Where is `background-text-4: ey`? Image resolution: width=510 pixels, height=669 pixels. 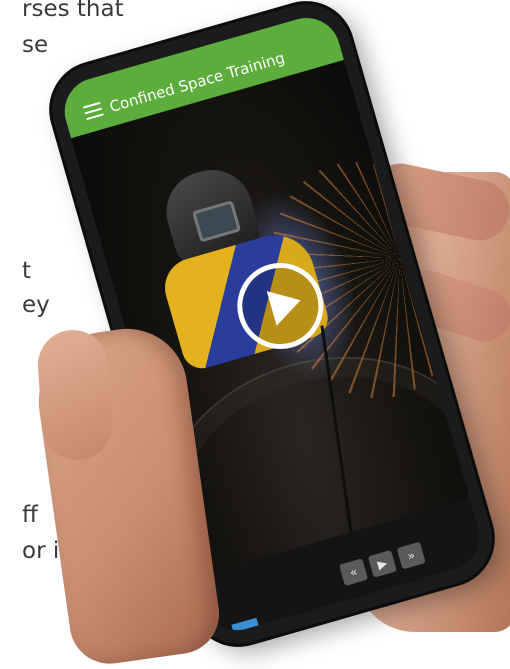
background-text-4: ey is located at coordinates (36, 305).